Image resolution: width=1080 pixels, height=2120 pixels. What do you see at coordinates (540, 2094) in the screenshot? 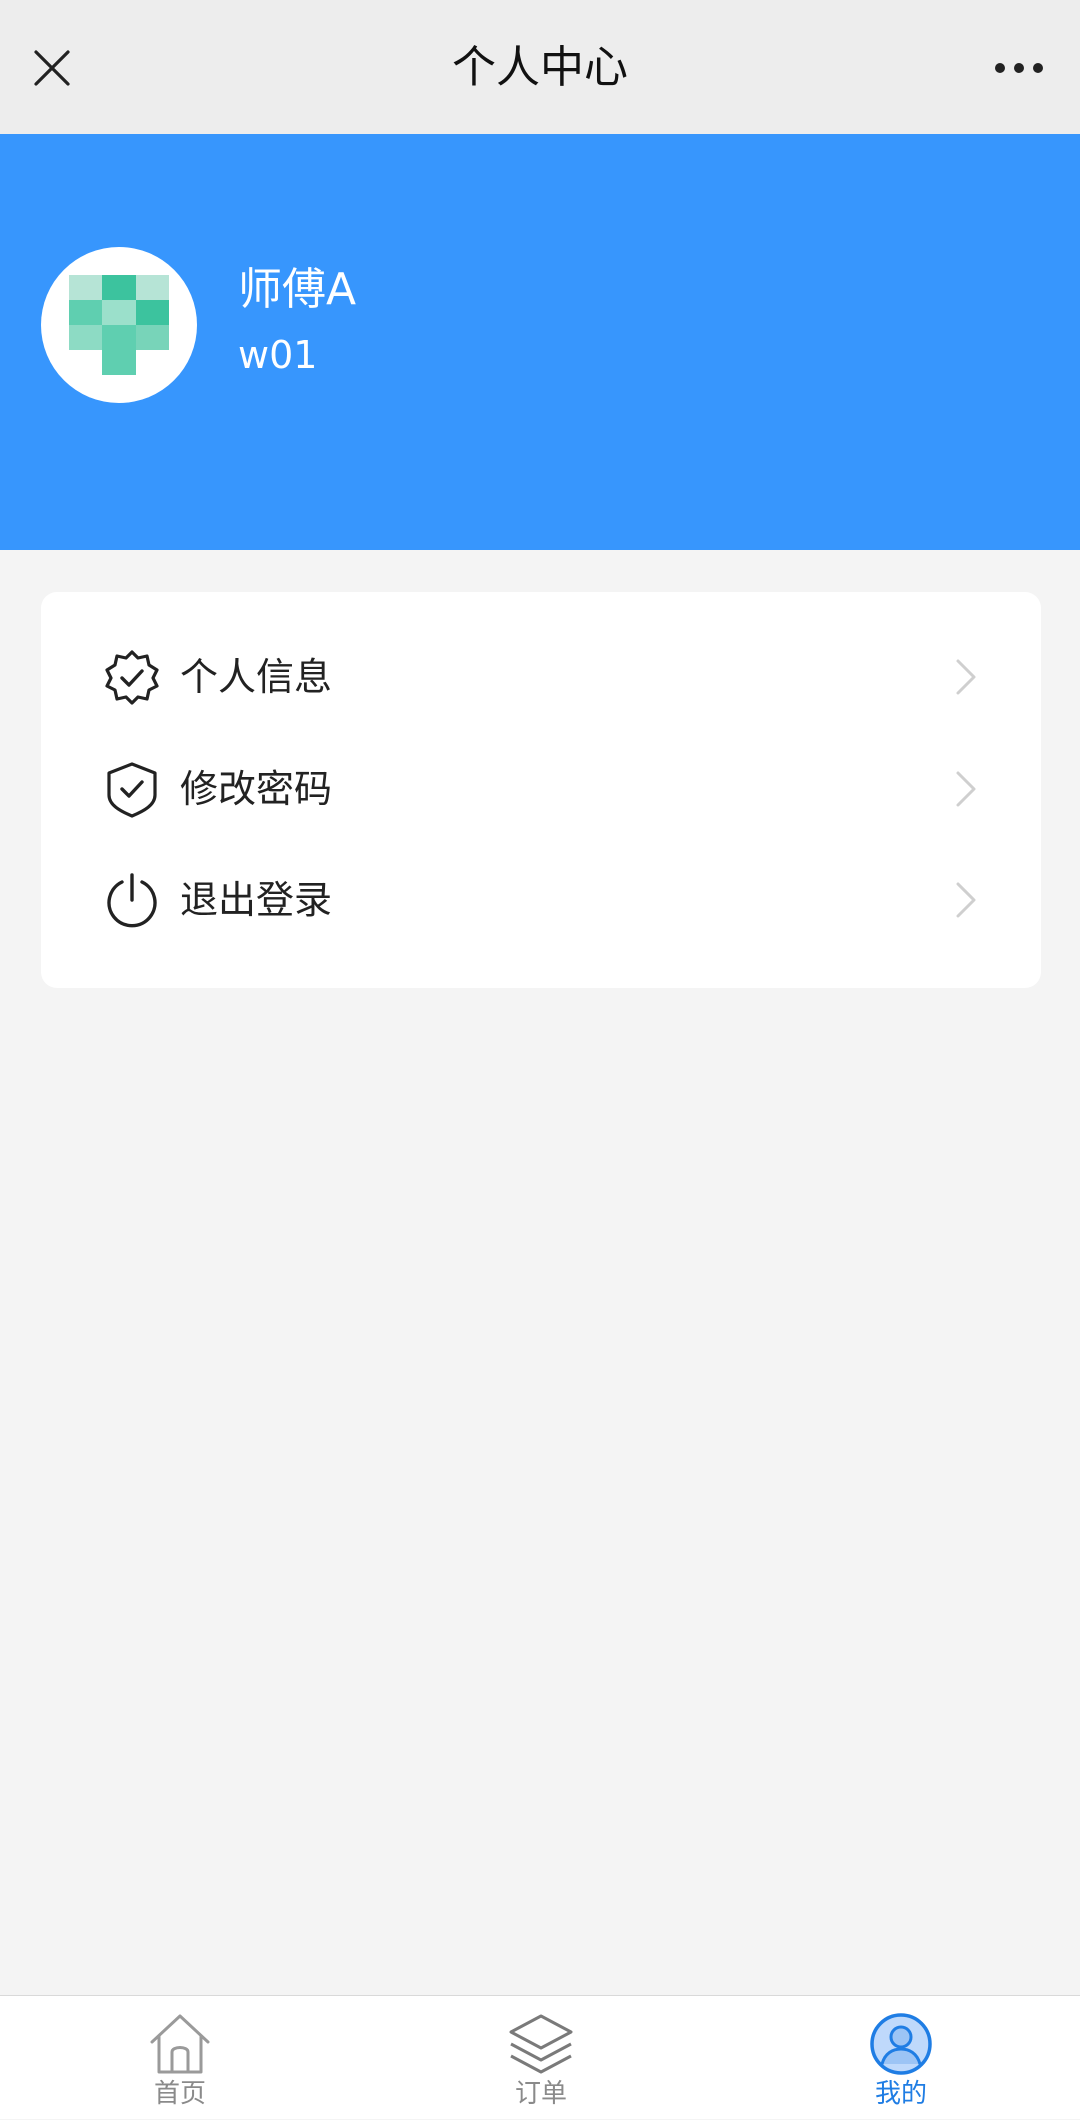
I see `tab-label: 订单` at bounding box center [540, 2094].